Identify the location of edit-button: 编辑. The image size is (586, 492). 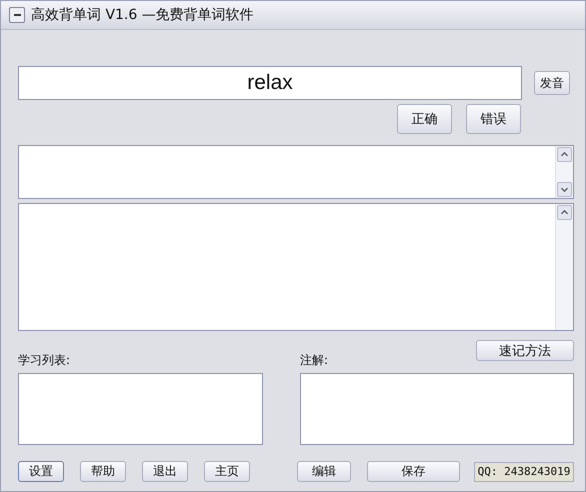
(324, 471).